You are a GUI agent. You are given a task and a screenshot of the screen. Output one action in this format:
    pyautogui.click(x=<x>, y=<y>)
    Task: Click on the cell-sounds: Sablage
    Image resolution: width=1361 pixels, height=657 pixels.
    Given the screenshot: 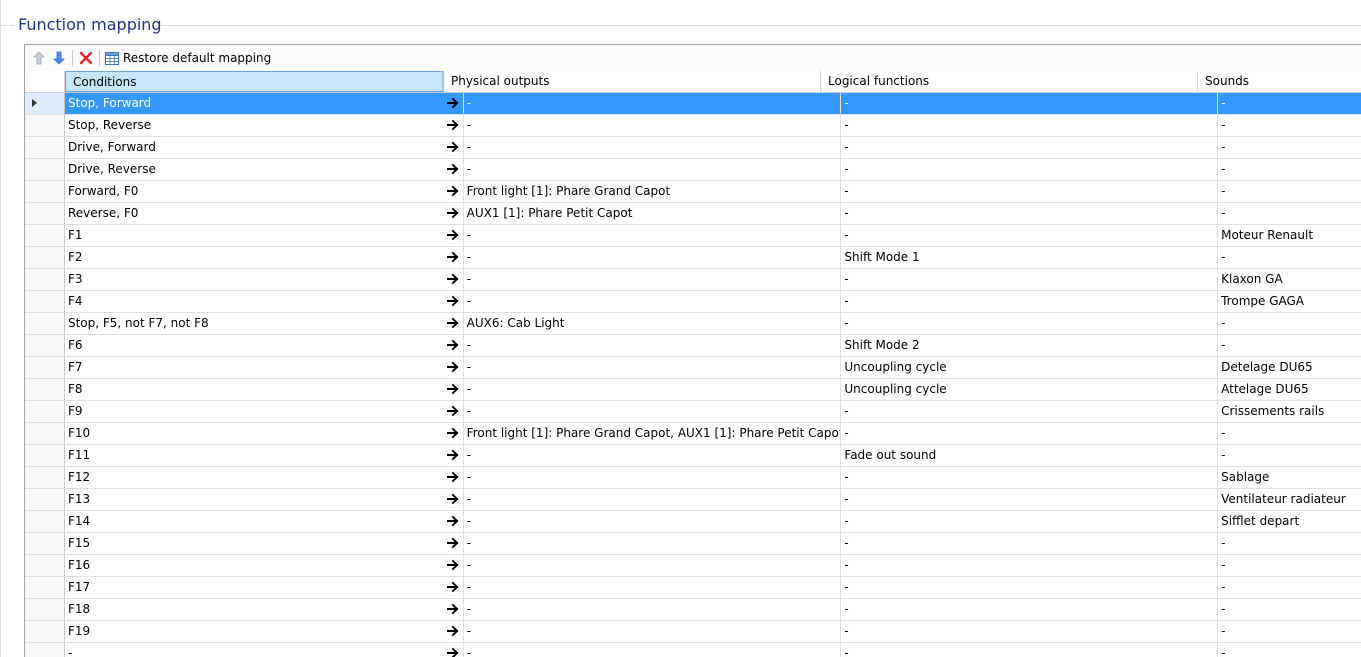 What is the action you would take?
    pyautogui.click(x=1289, y=477)
    